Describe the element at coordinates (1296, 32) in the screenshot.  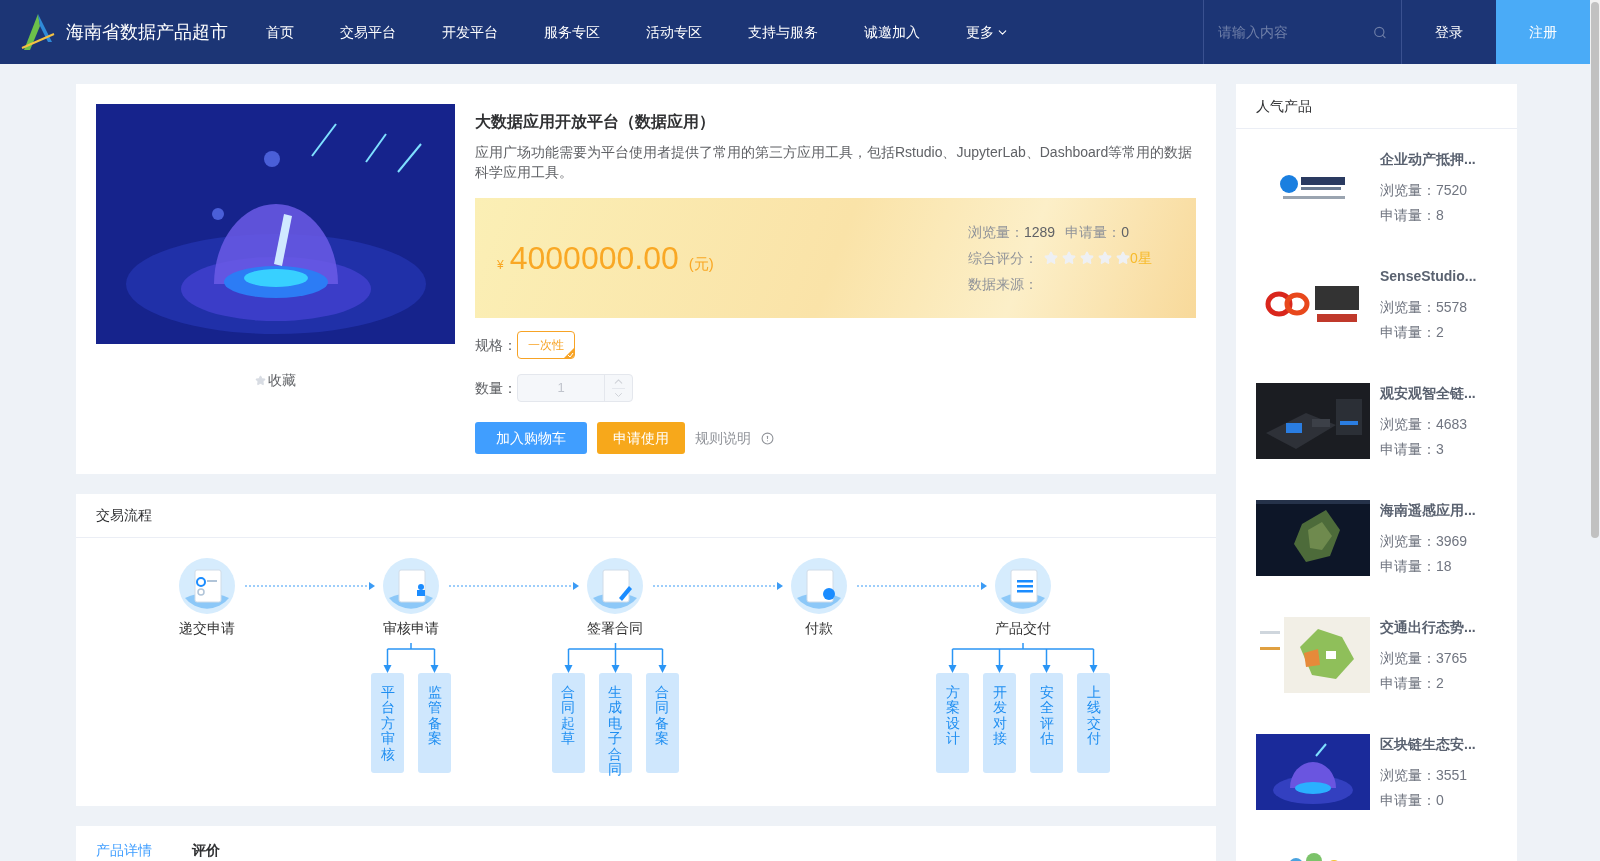
I see `search-field: 请输入内容` at that location.